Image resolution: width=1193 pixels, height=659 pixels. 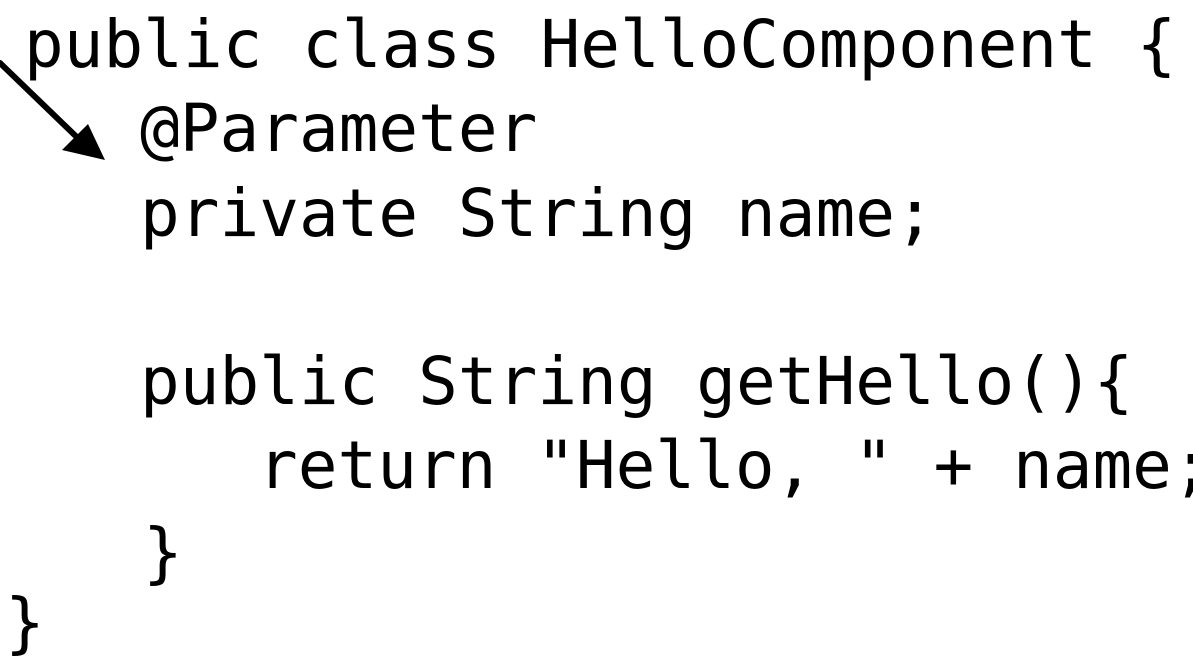 I want to click on code-line-3: private String name;, so click(x=537, y=213).